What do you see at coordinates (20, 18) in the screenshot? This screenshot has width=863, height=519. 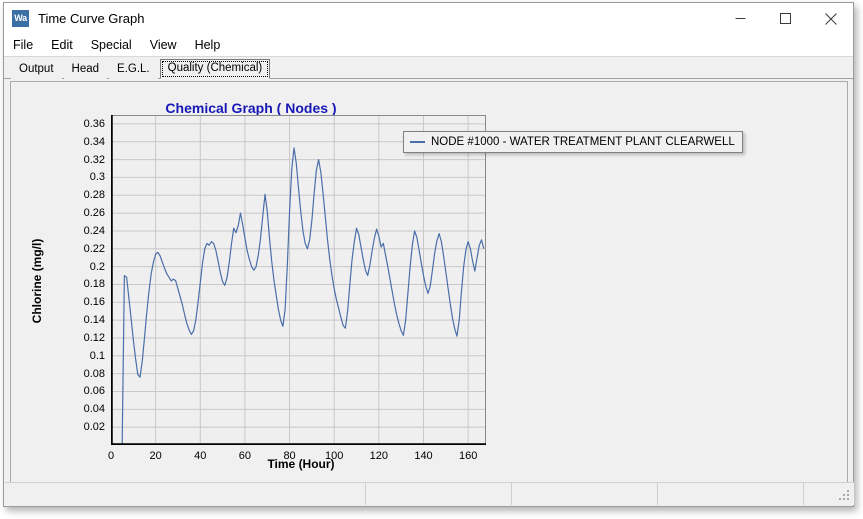 I see `watercad-app-icon: Wa` at bounding box center [20, 18].